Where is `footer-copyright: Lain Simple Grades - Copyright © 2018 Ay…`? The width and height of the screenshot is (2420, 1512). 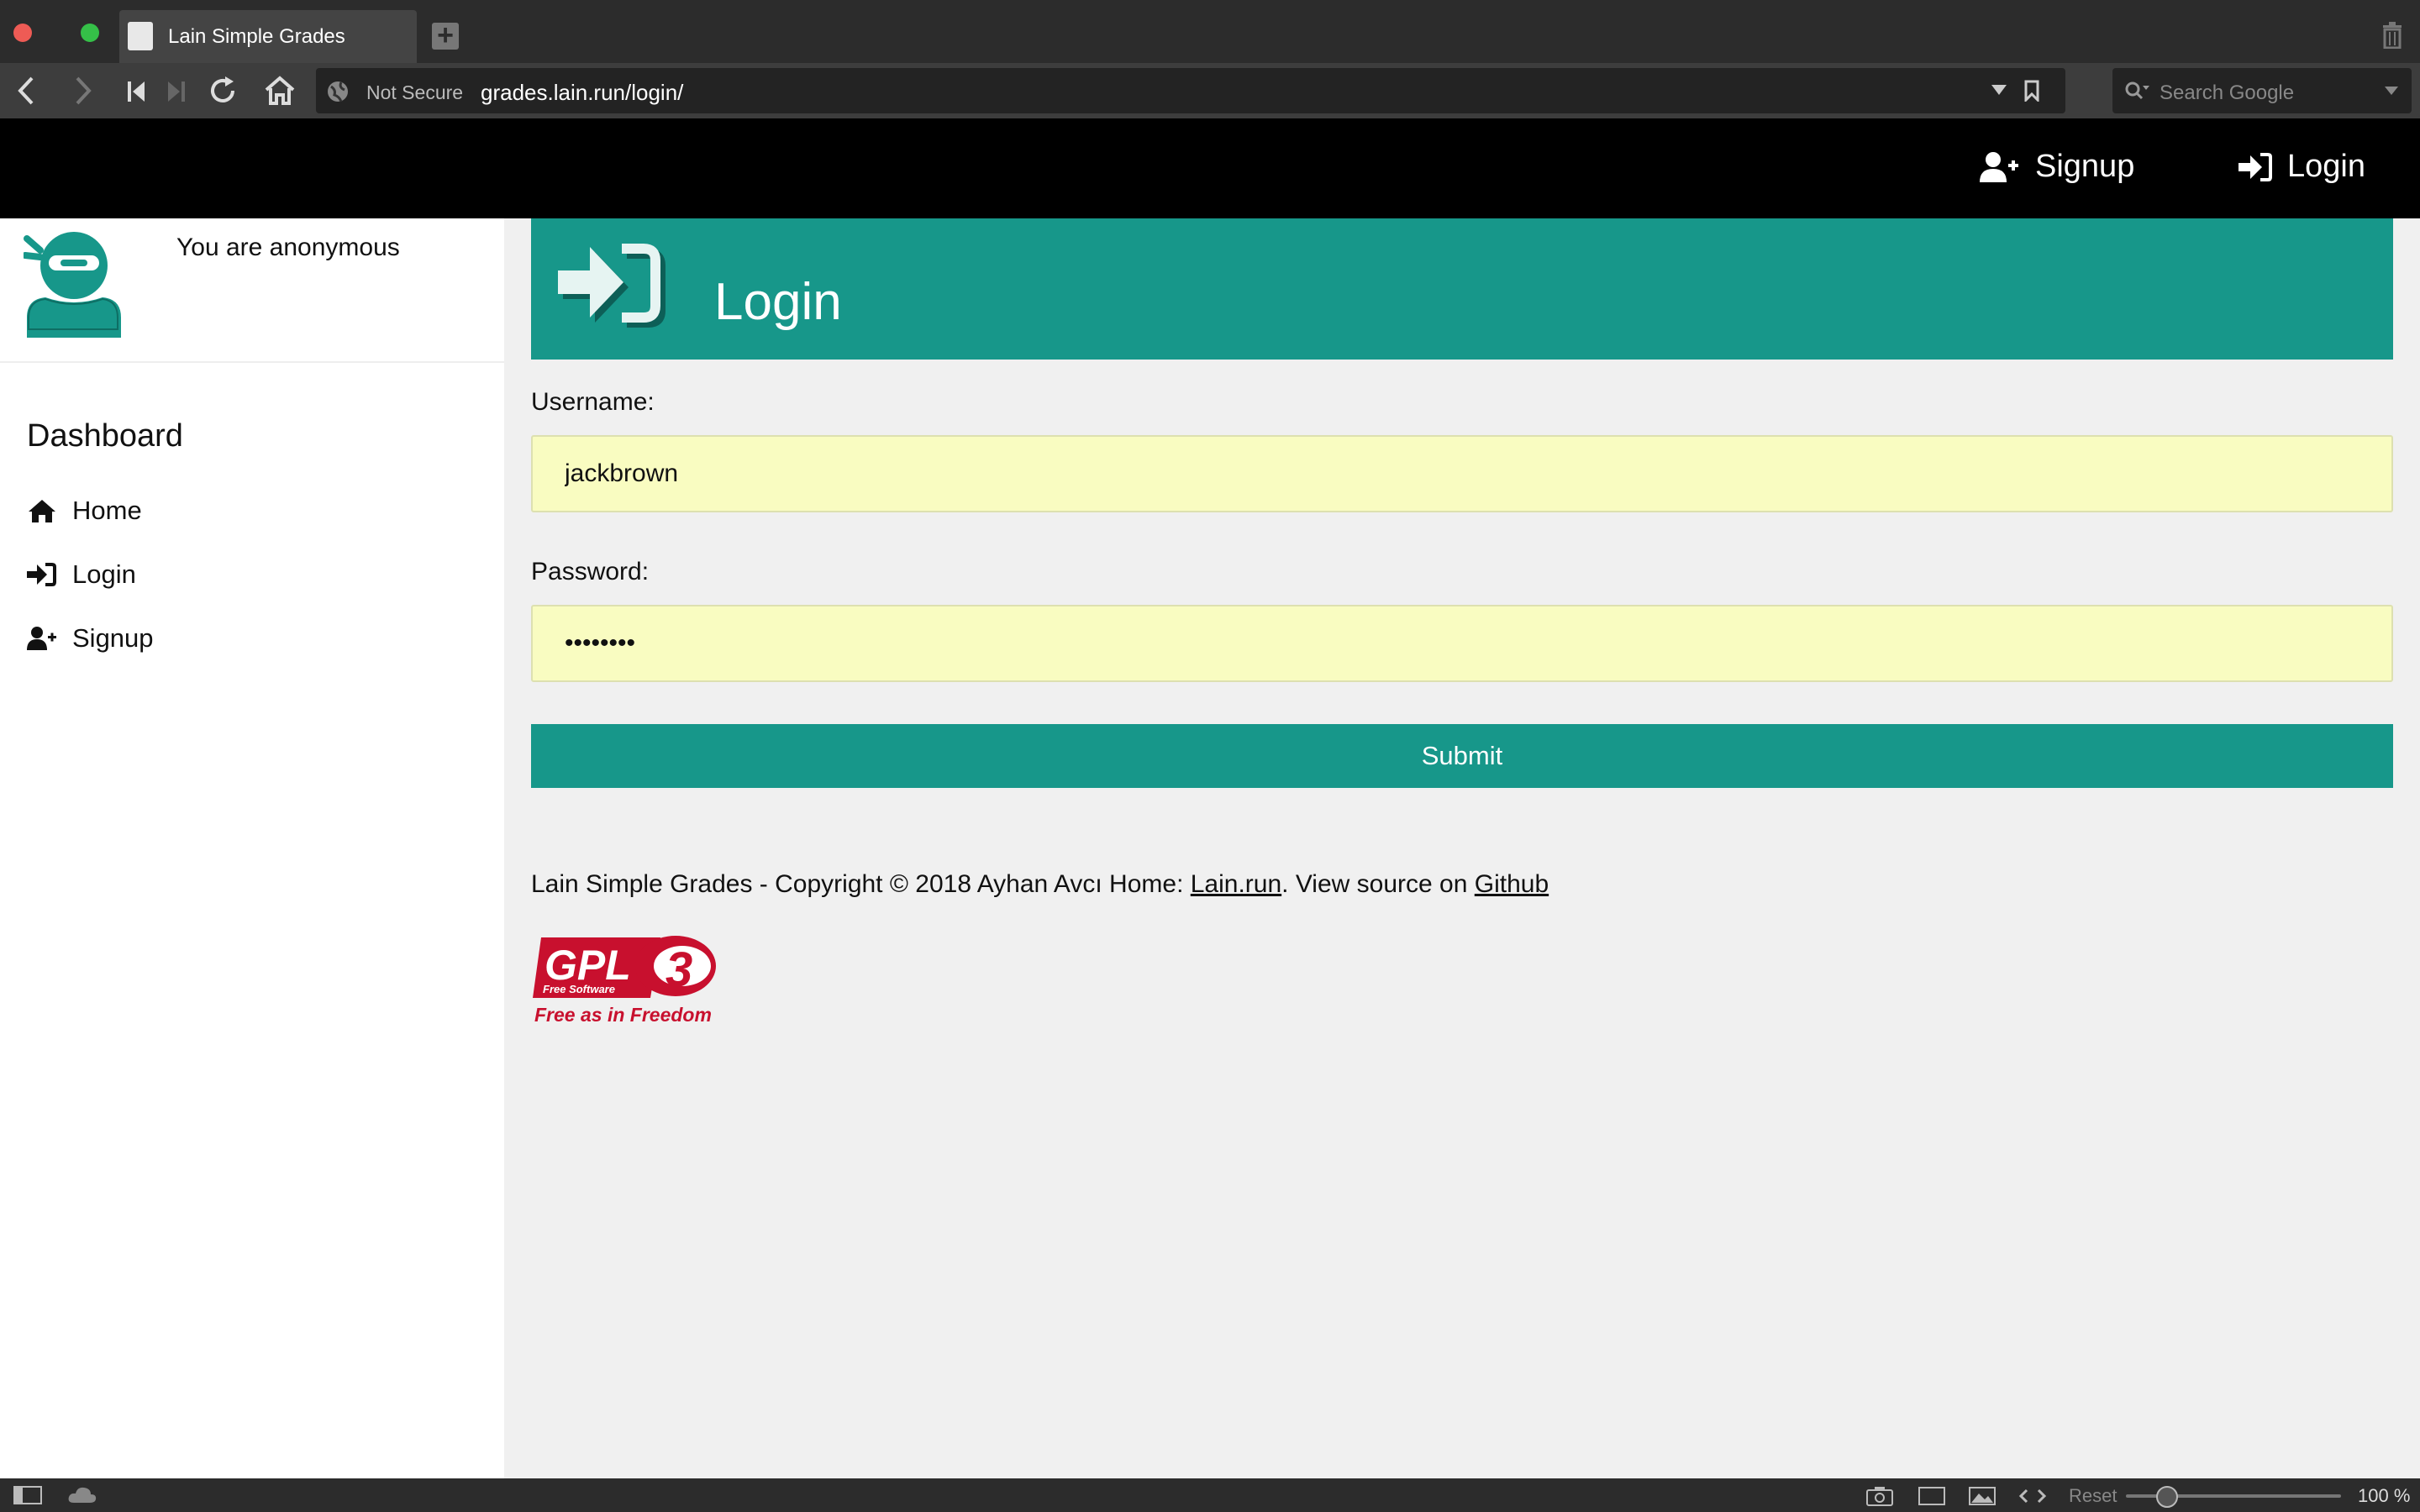 footer-copyright: Lain Simple Grades - Copyright © 2018 Ay… is located at coordinates (861, 884).